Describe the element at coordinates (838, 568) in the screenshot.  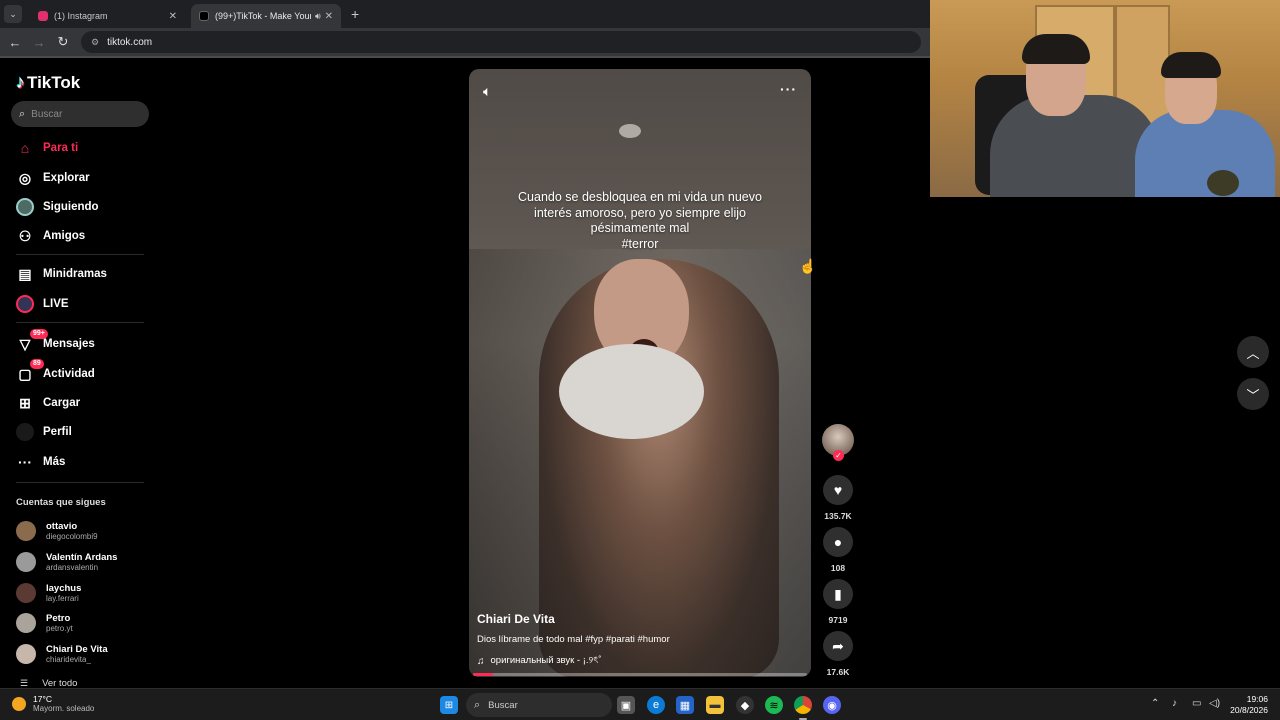
I see `comment-count: 108` at that location.